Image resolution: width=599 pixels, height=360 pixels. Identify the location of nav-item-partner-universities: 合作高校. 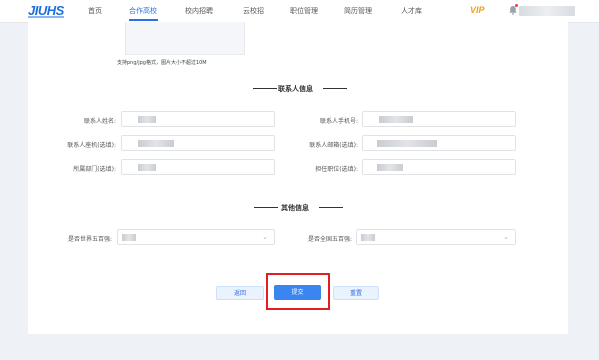
(143, 11).